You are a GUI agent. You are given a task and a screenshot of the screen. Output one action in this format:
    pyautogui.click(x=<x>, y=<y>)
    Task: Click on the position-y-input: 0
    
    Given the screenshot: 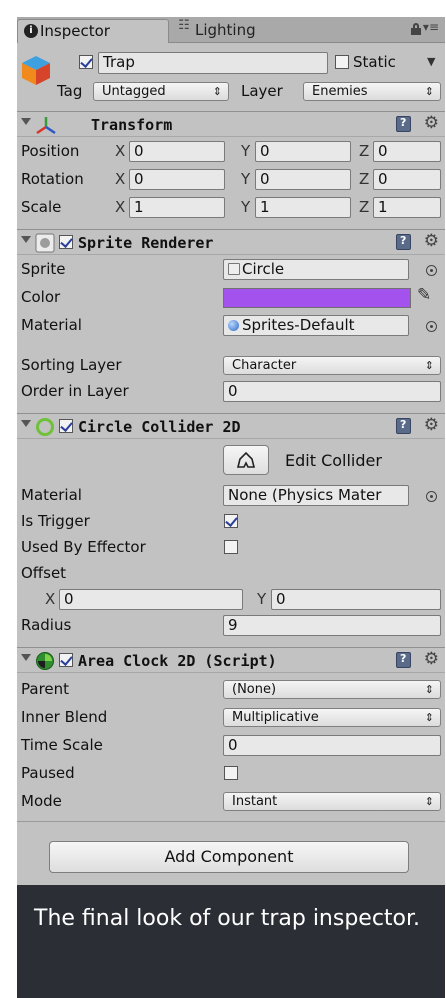 What is the action you would take?
    pyautogui.click(x=303, y=151)
    